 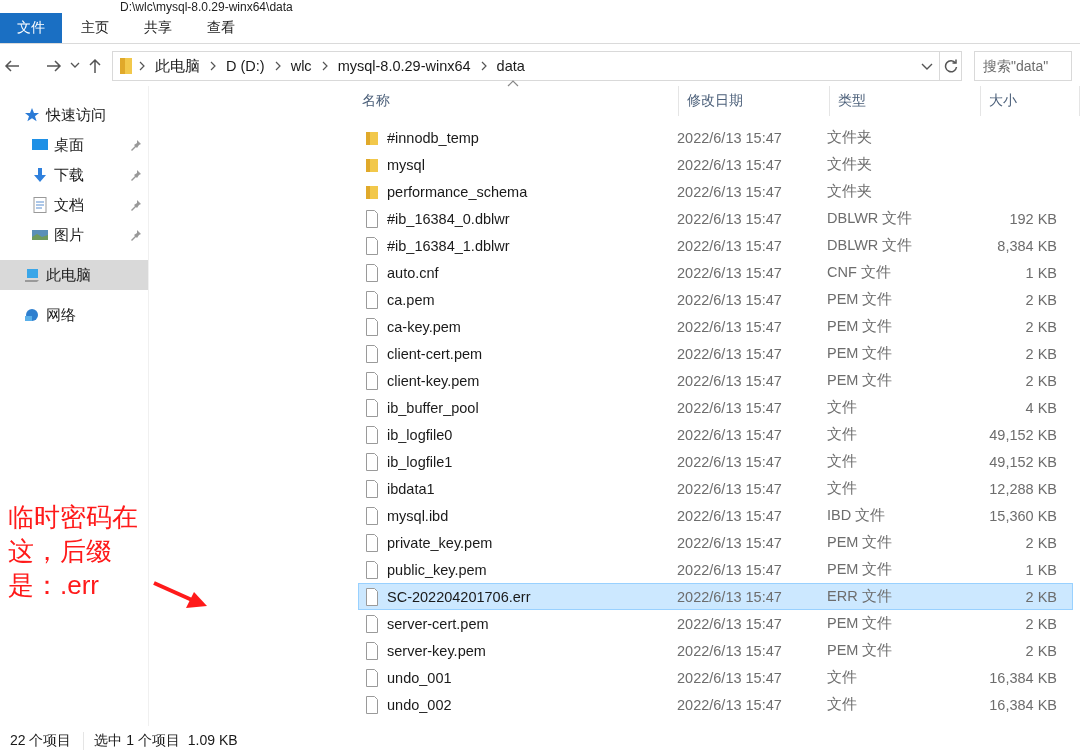 I want to click on file-row: private_key.pem 2022/6/13 15:47 PEM 文件 2 KB, so click(x=715, y=542).